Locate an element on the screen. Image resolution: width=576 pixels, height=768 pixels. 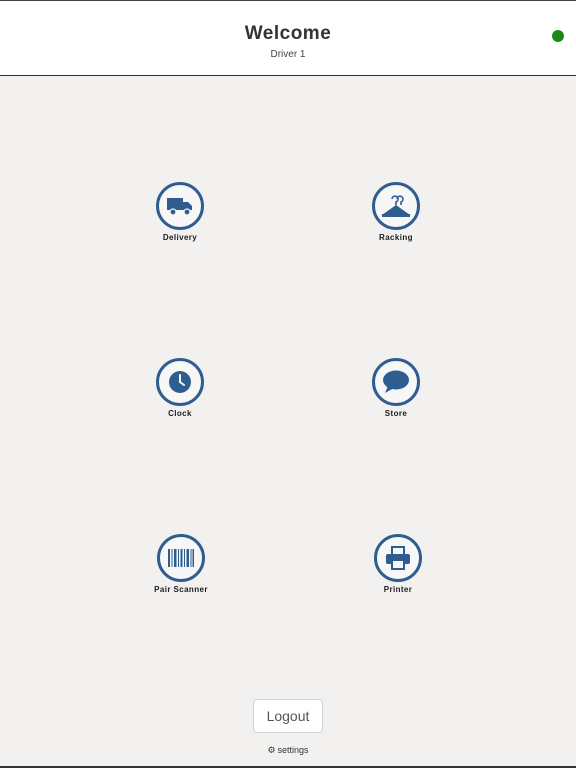
store-button: Store is located at coordinates (396, 393).